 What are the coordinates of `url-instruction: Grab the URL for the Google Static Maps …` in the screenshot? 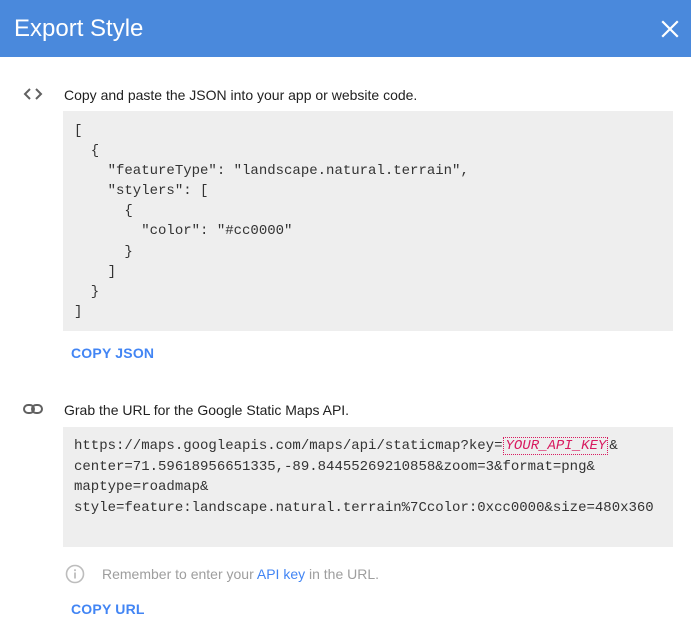 It's located at (207, 410).